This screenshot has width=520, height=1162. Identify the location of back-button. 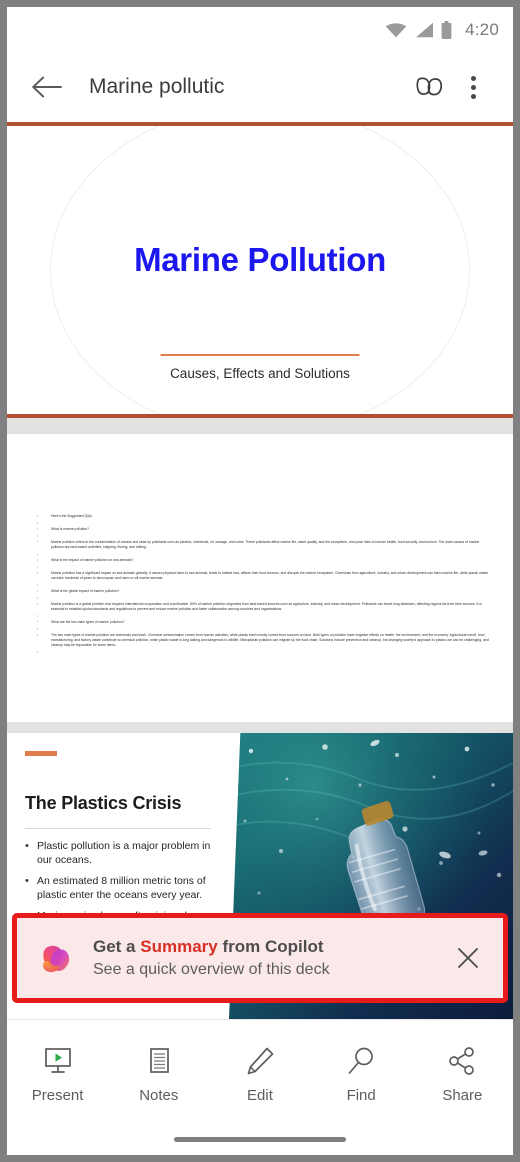
(47, 87).